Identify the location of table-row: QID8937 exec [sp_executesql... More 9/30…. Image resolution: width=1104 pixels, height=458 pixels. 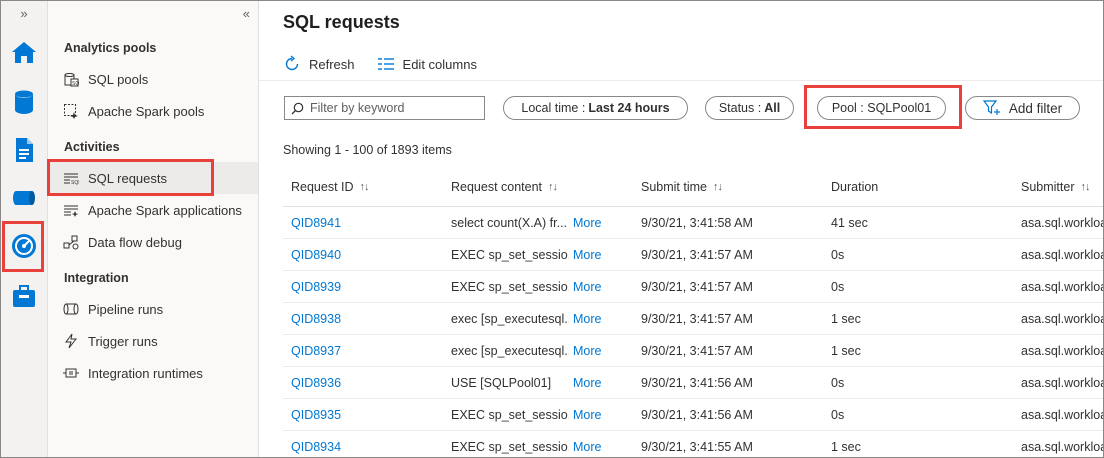
(693, 351).